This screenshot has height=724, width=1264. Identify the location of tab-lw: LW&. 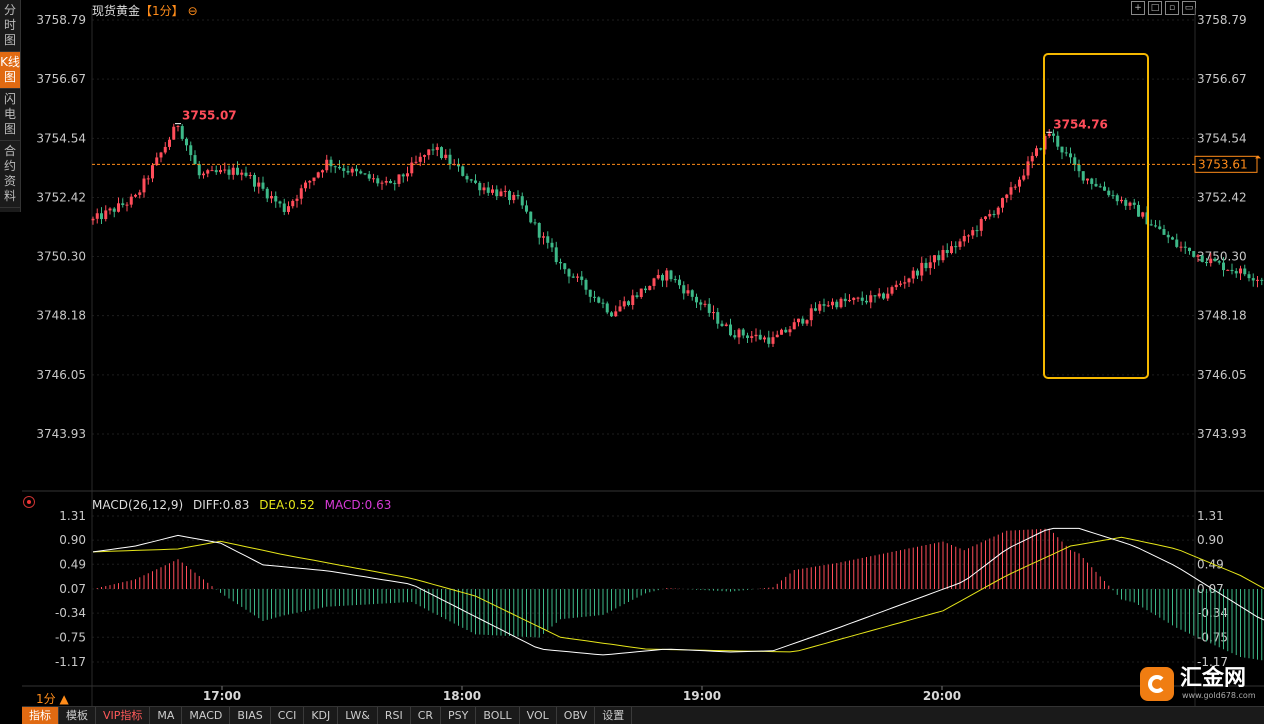
(358, 715).